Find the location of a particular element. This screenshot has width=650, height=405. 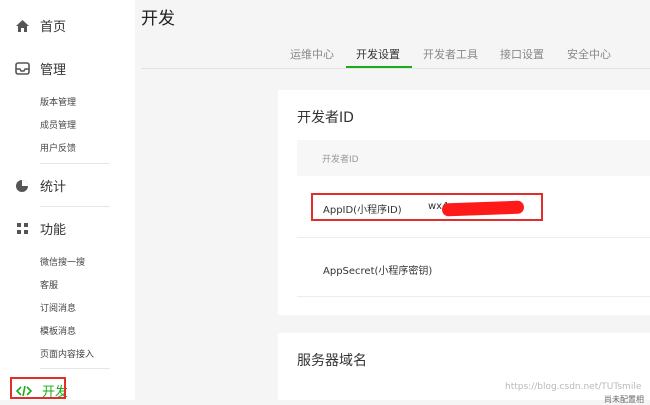

developer-id-title: 开发者ID is located at coordinates (325, 118).